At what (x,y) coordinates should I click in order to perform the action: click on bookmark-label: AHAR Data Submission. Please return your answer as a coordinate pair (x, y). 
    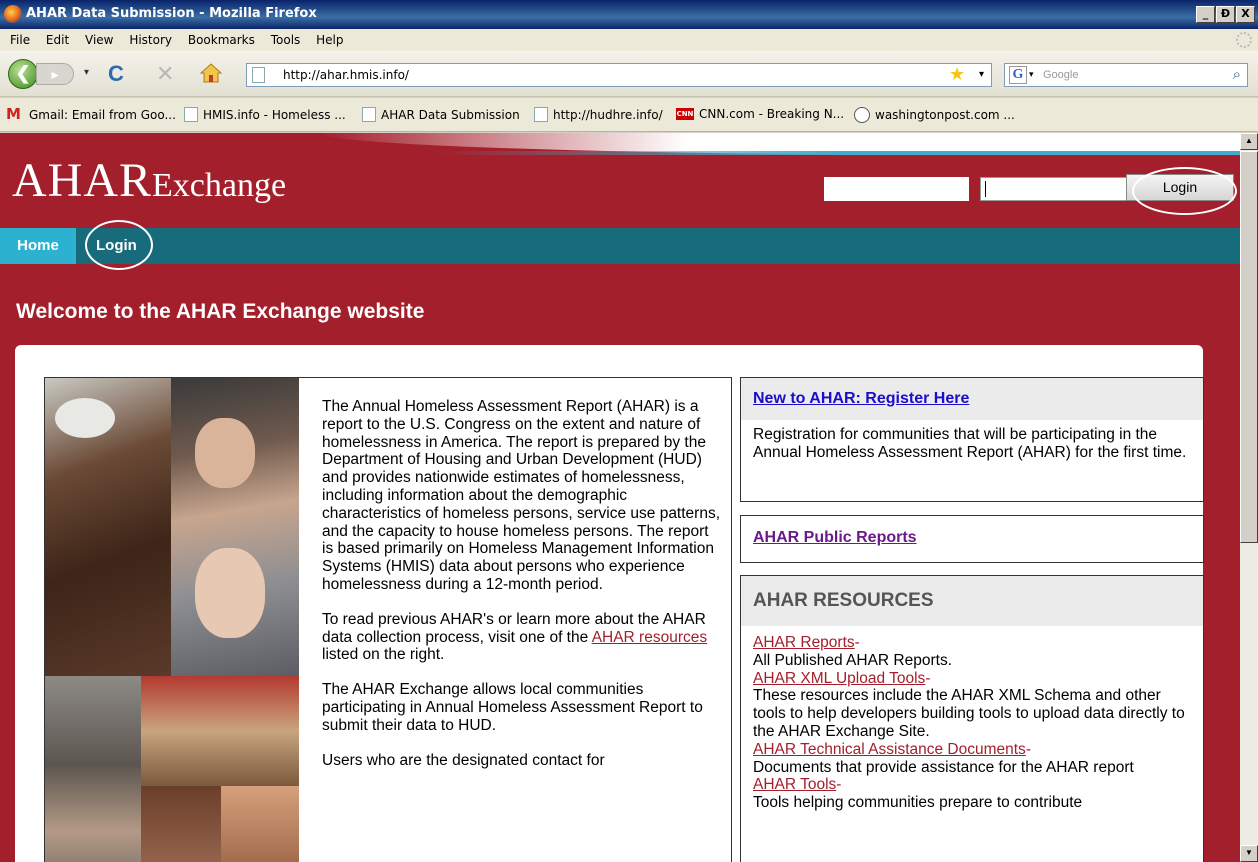
    Looking at the image, I should click on (450, 114).